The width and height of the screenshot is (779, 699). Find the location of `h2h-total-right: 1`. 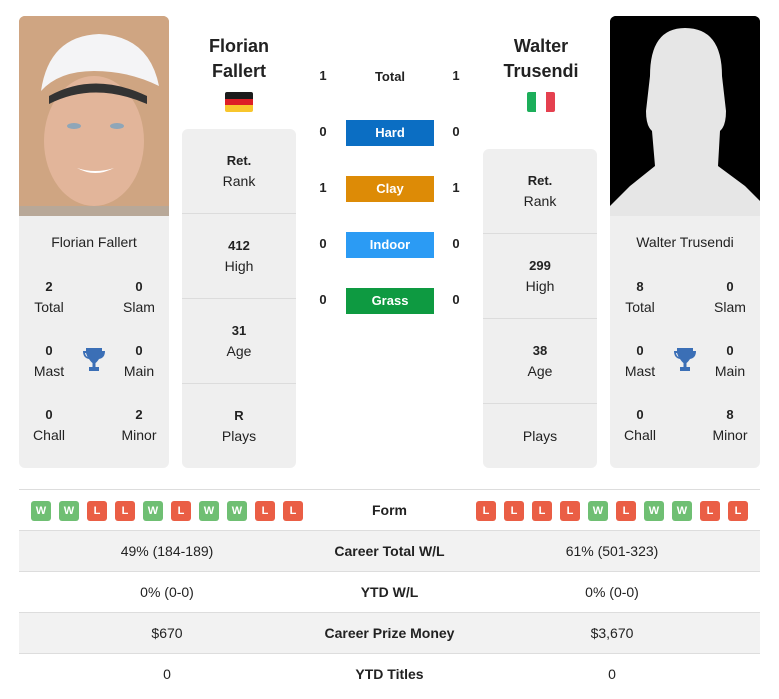

h2h-total-right: 1 is located at coordinates (456, 75).